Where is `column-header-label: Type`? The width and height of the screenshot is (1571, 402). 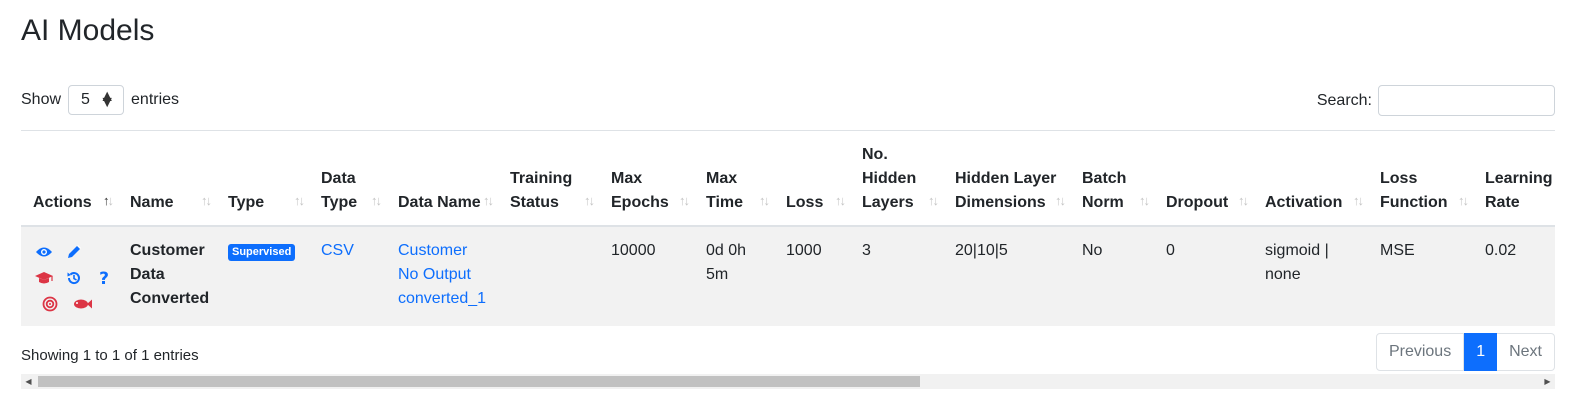 column-header-label: Type is located at coordinates (246, 202).